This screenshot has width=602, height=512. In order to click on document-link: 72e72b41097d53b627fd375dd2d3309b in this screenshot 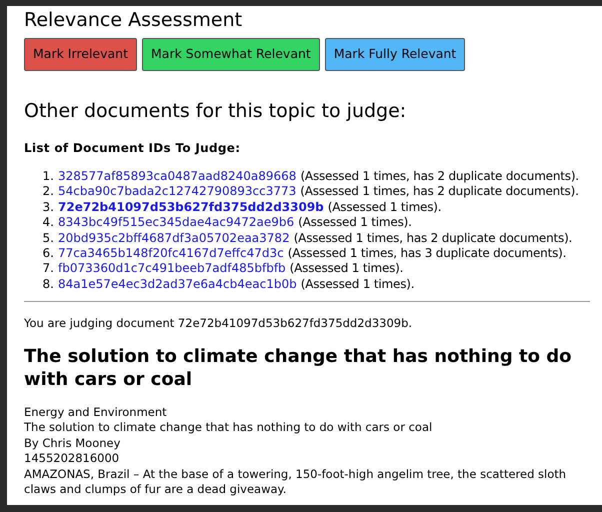, I will do `click(191, 208)`.